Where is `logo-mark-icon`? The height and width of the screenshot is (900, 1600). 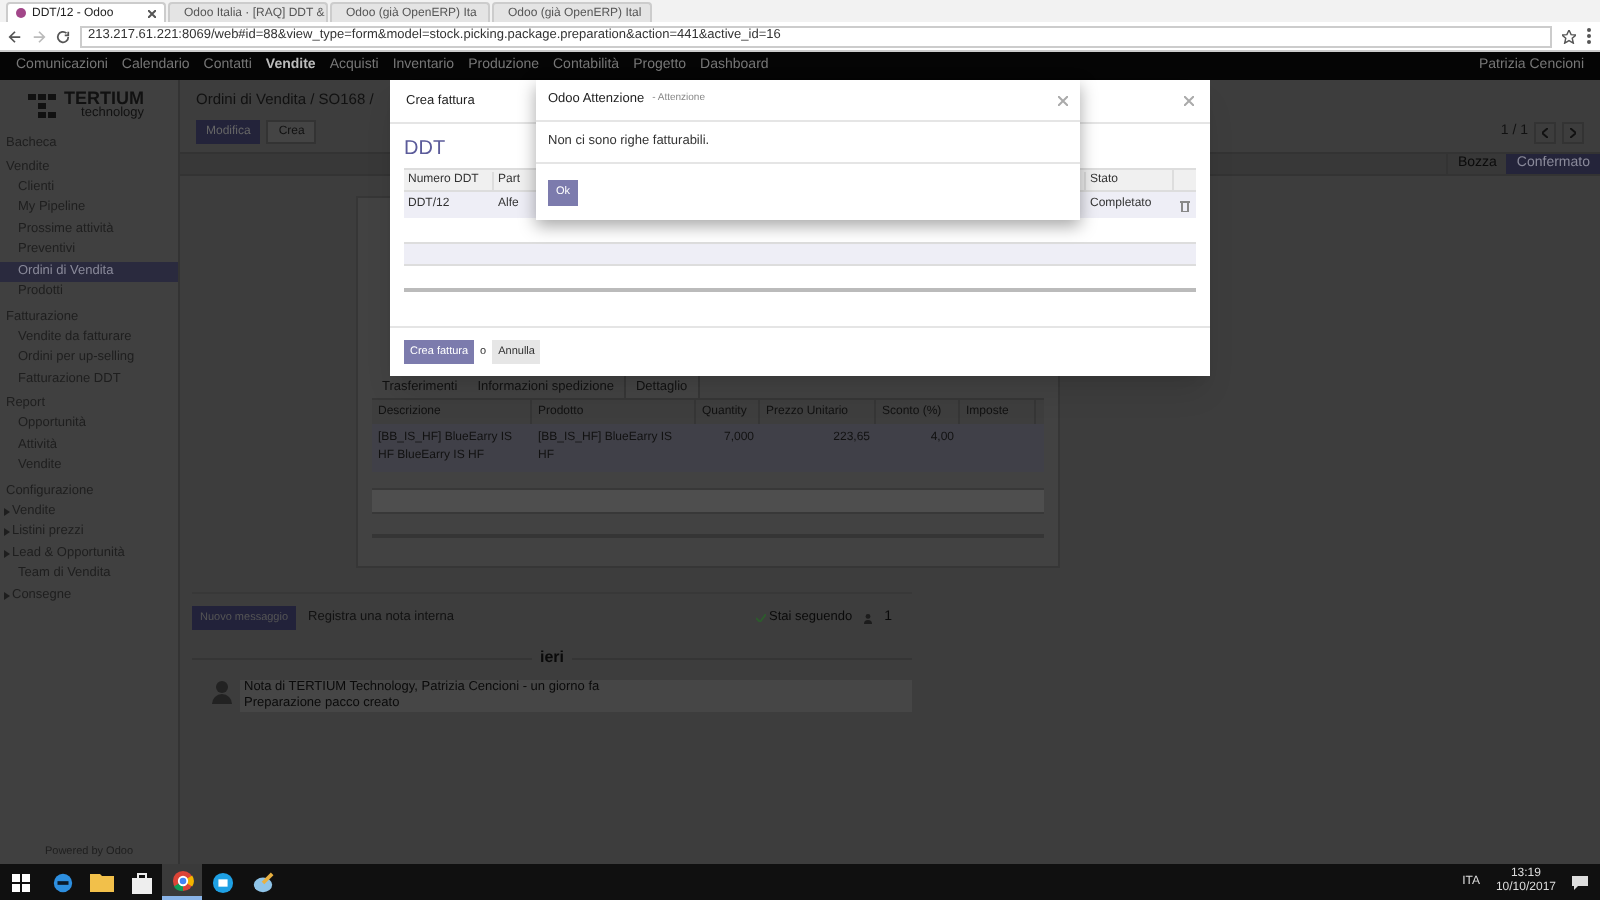
logo-mark-icon is located at coordinates (42, 105).